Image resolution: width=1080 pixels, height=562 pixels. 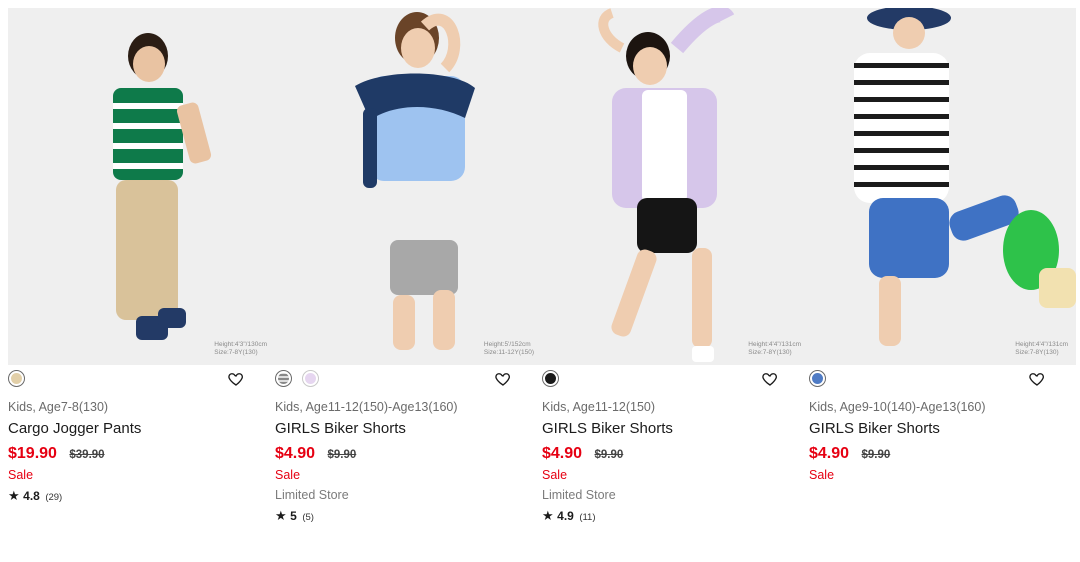 I want to click on rating: ★ 4.9 (11), so click(x=675, y=516).